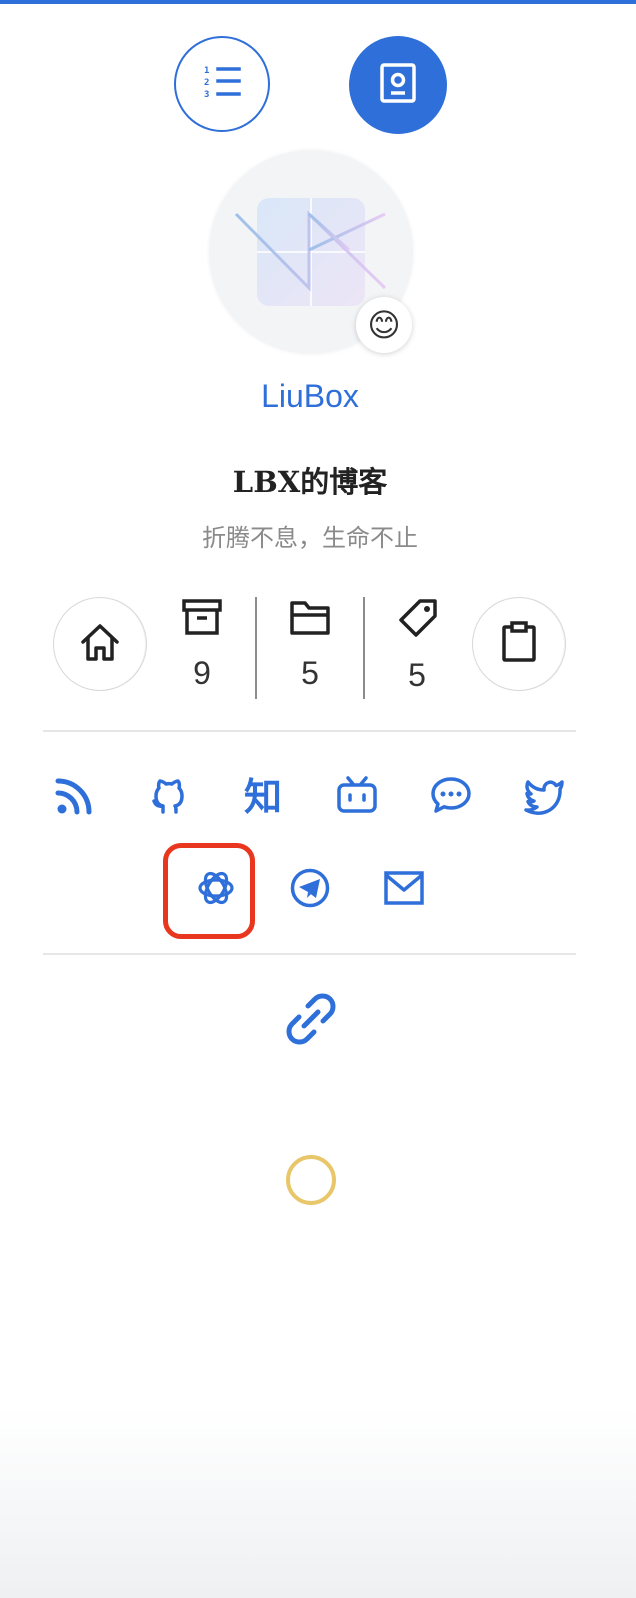 The image size is (636, 1598). I want to click on moon-icon, so click(311, 1182).